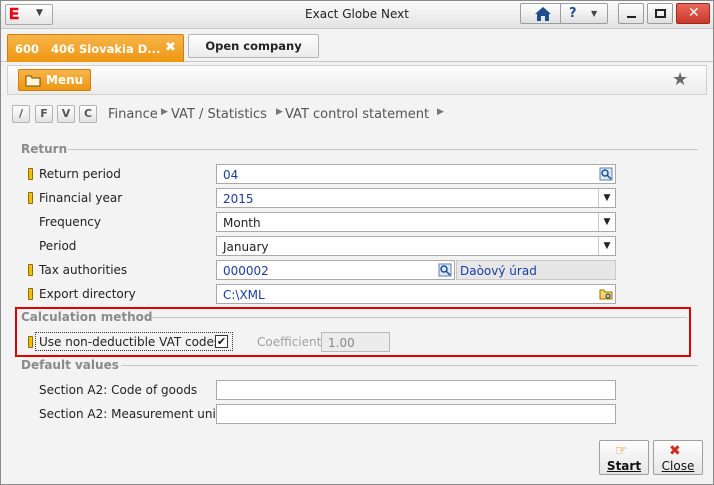 Image resolution: width=714 pixels, height=485 pixels. I want to click on quick-button-c: C, so click(88, 114).